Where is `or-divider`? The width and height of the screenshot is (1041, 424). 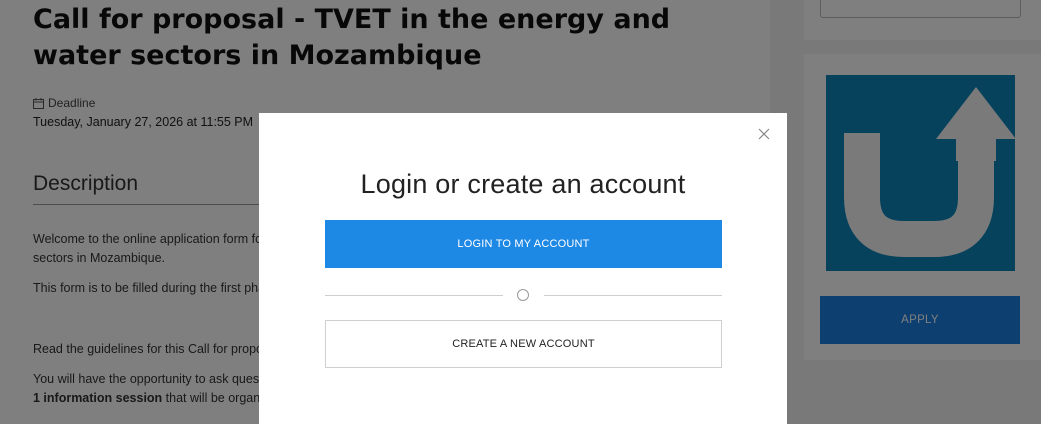 or-divider is located at coordinates (523, 295).